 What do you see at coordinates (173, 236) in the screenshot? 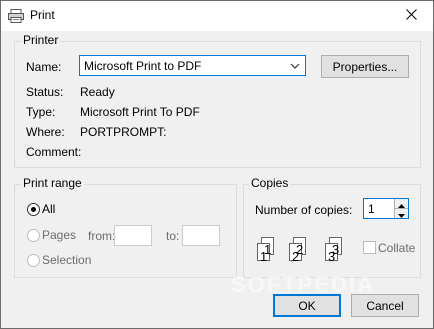
I see `to-label: to:` at bounding box center [173, 236].